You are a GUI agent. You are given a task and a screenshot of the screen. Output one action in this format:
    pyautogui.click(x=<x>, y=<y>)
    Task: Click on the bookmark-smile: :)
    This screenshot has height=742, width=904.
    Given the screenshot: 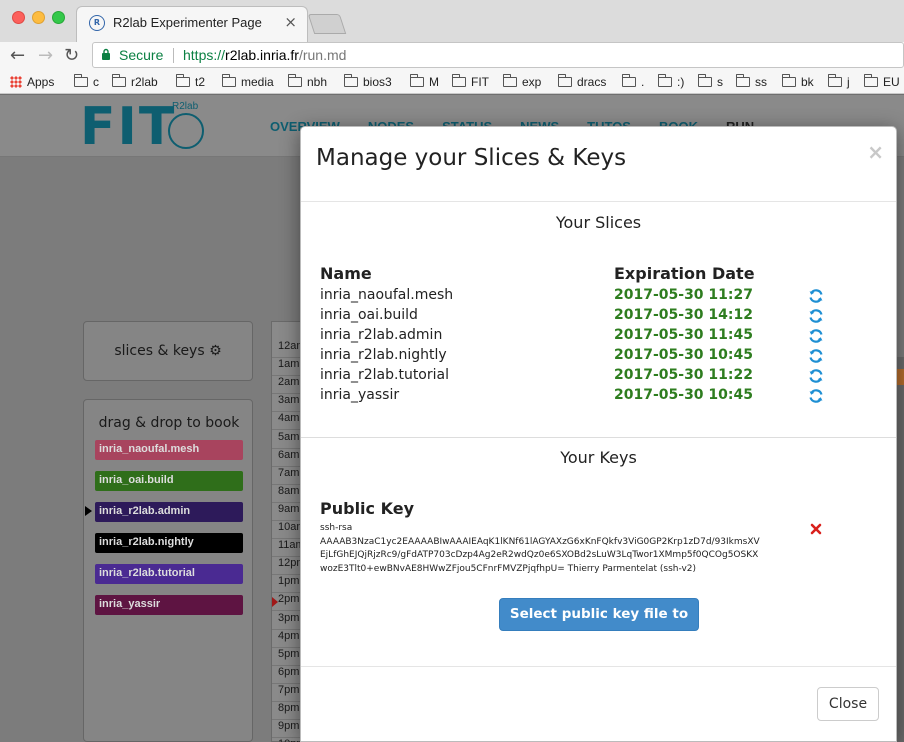 What is the action you would take?
    pyautogui.click(x=671, y=81)
    